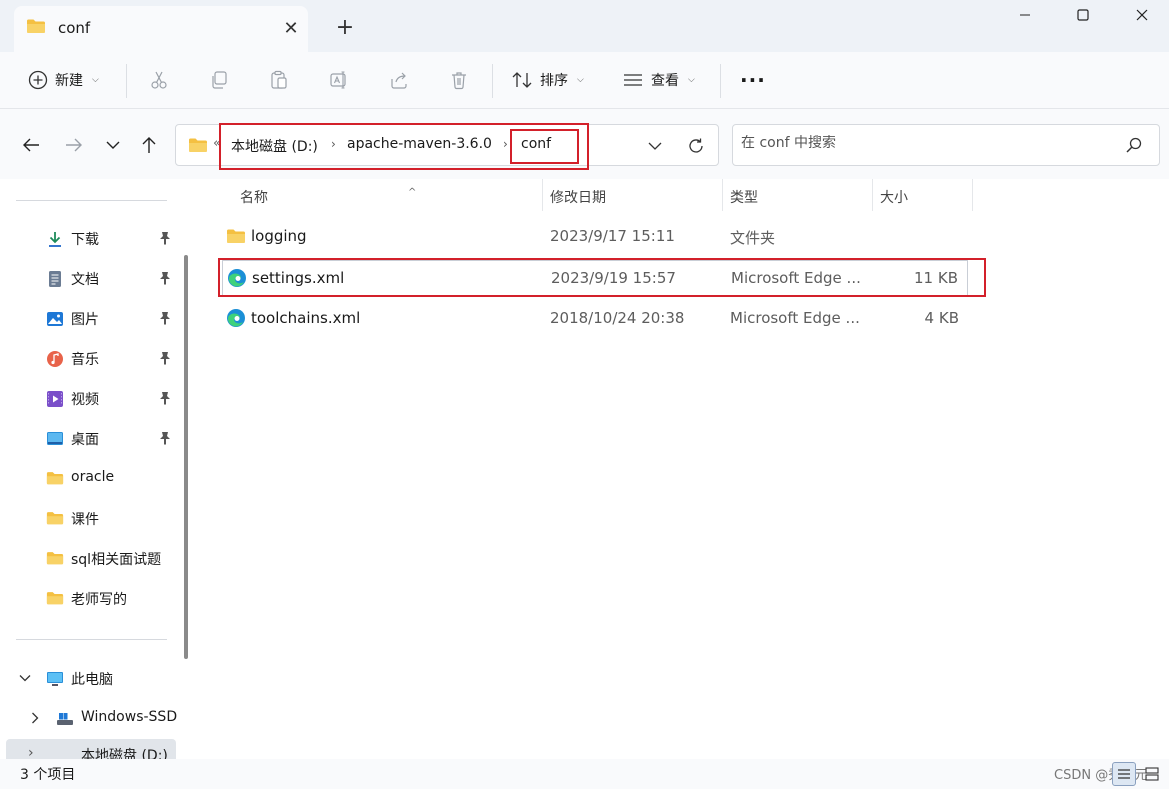 The width and height of the screenshot is (1169, 789). What do you see at coordinates (35, 718) in the screenshot?
I see `chevron-right-icon` at bounding box center [35, 718].